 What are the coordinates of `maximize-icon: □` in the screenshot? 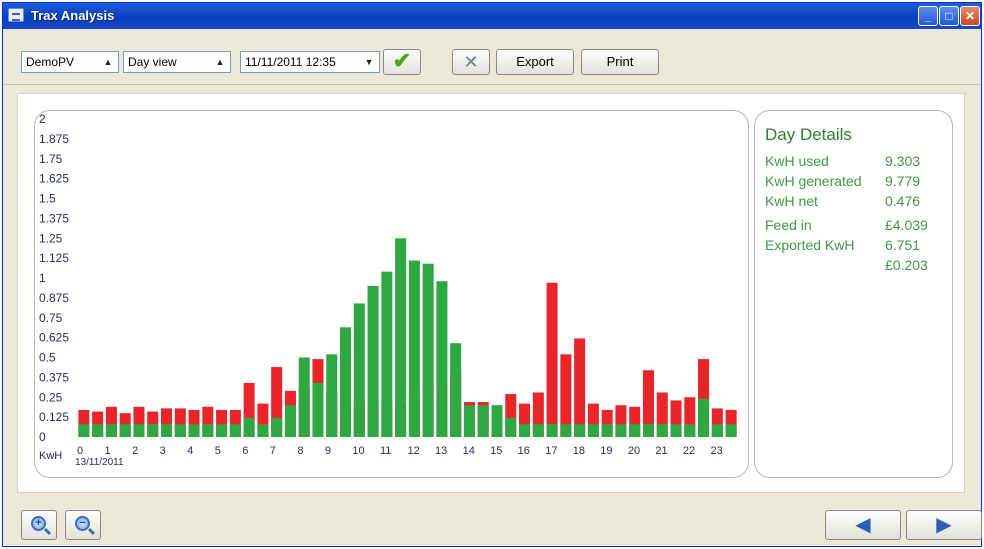 It's located at (949, 16).